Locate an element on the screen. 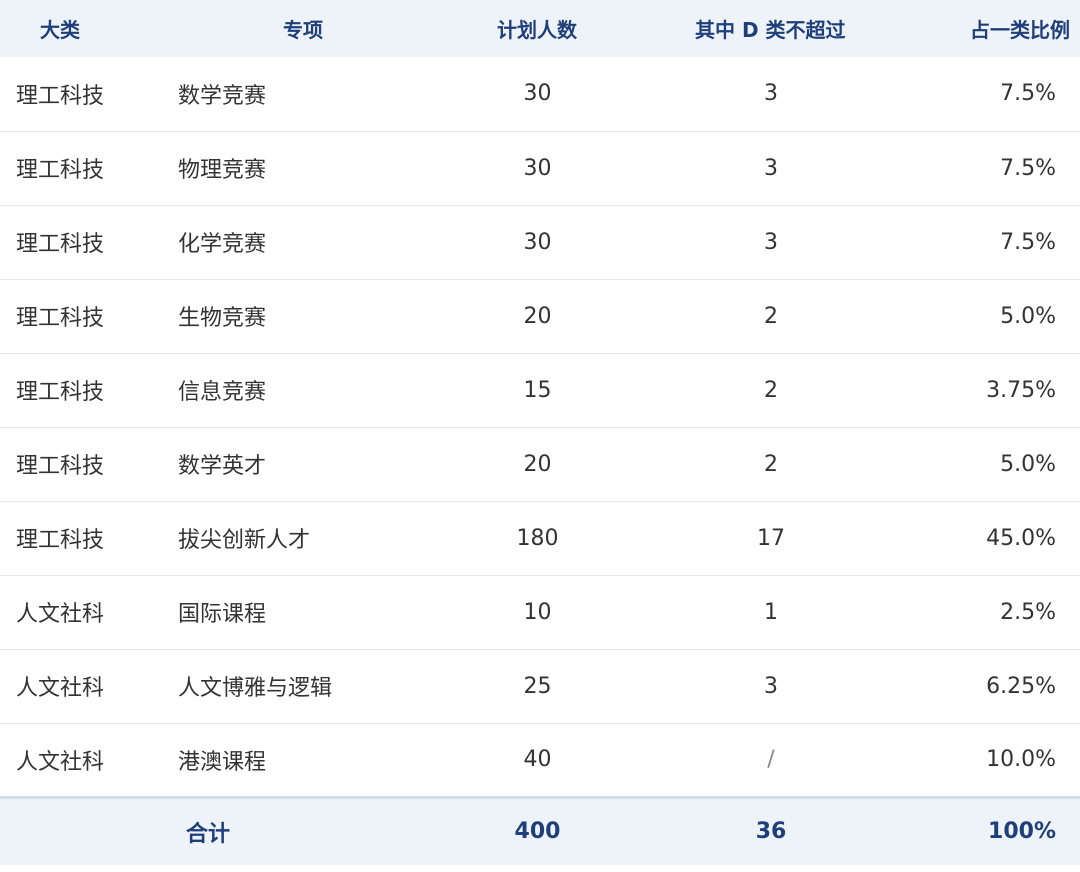 The width and height of the screenshot is (1080, 872). table-row: 理工科技 化学竞赛 30 3 7.5% is located at coordinates (540, 242).